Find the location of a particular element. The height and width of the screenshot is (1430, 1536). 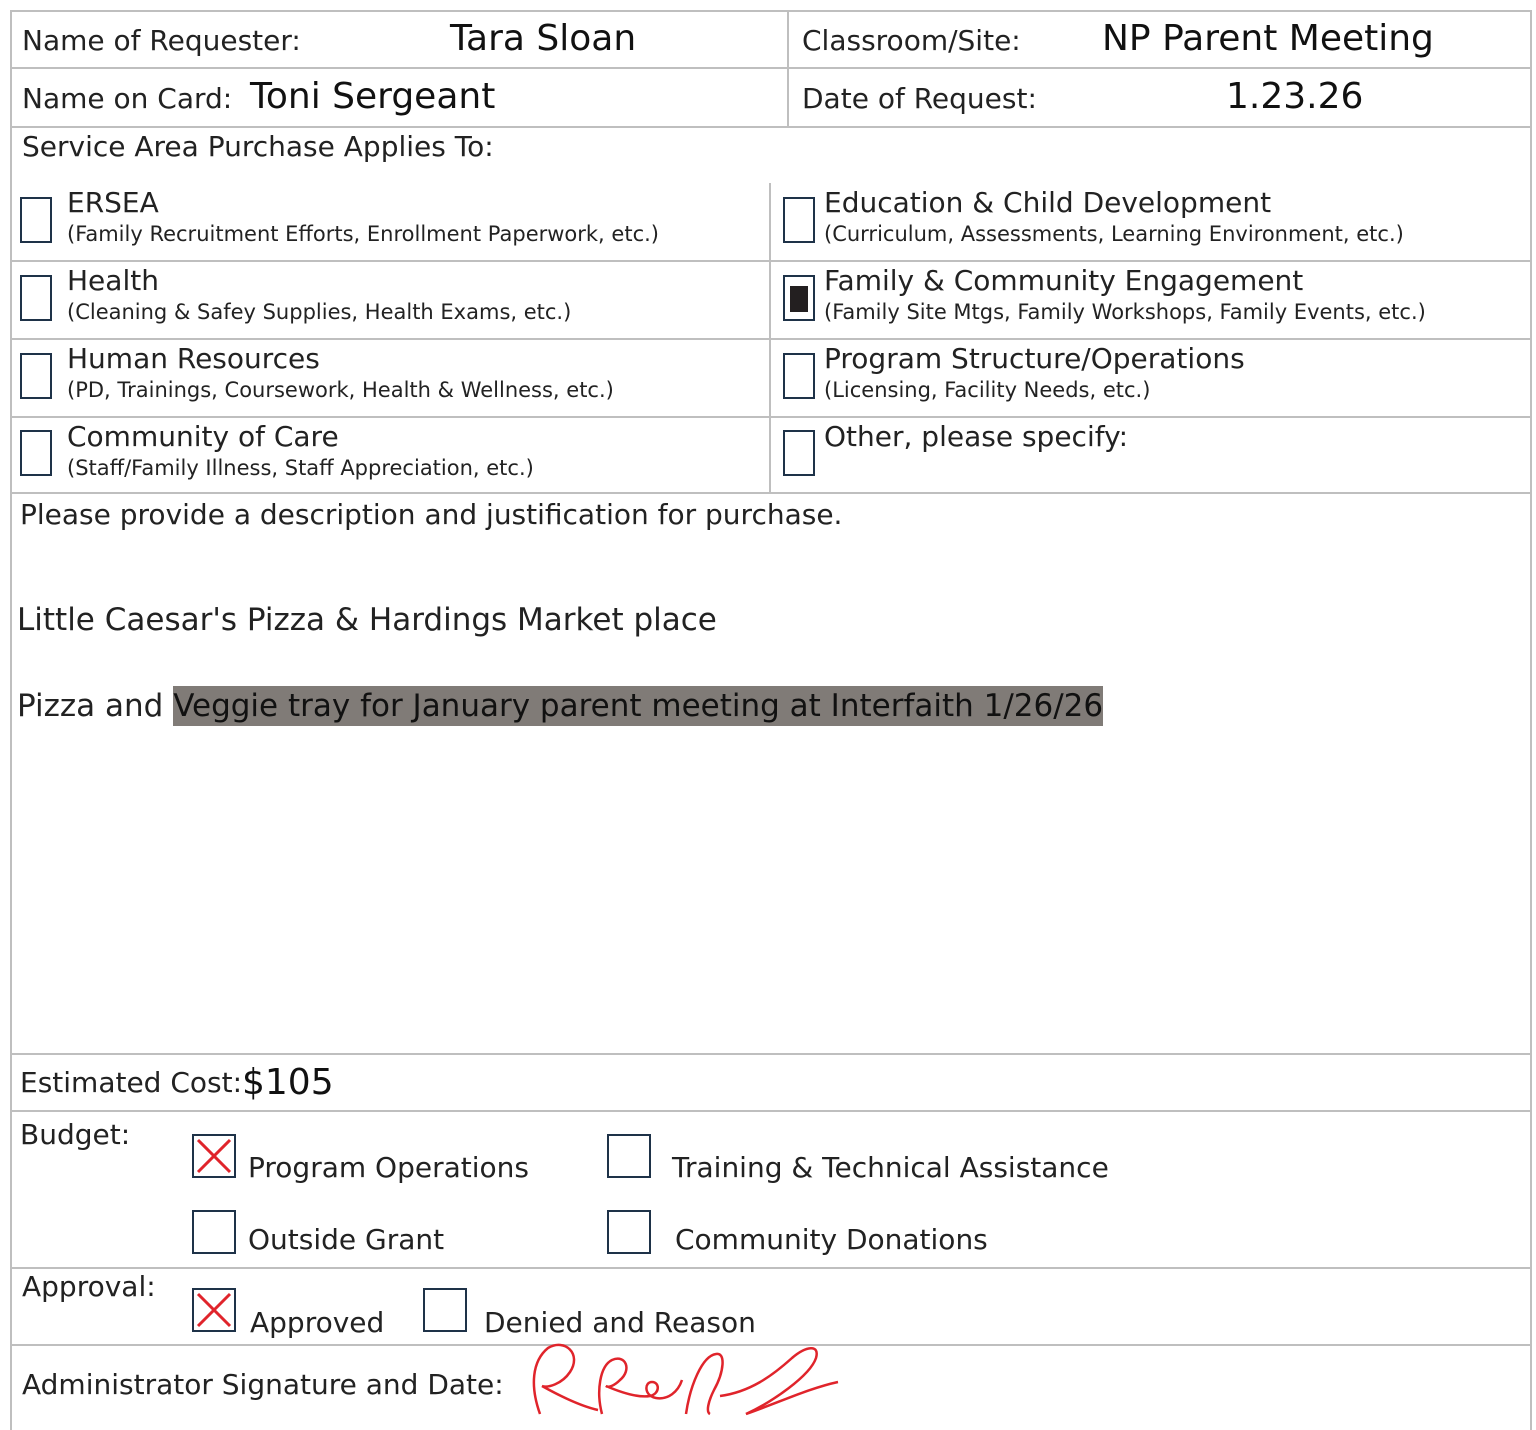

service-column-divider is located at coordinates (770, 337).